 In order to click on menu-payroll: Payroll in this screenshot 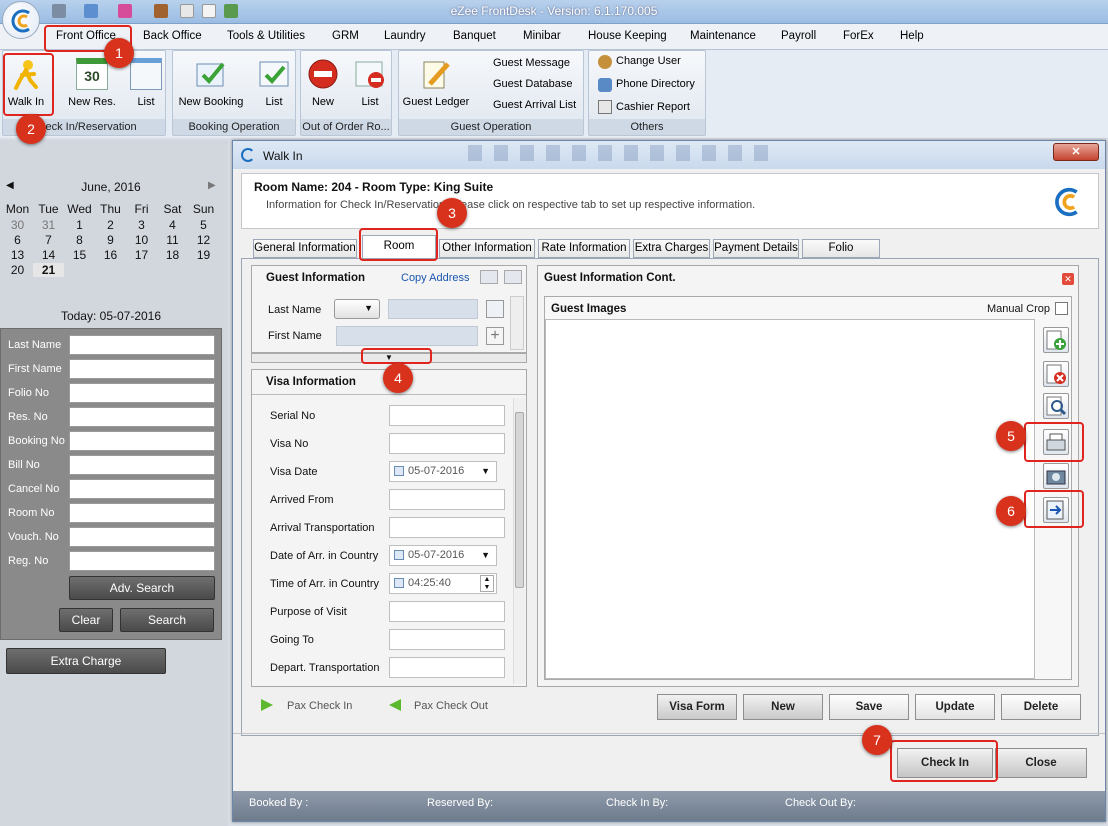, I will do `click(798, 36)`.